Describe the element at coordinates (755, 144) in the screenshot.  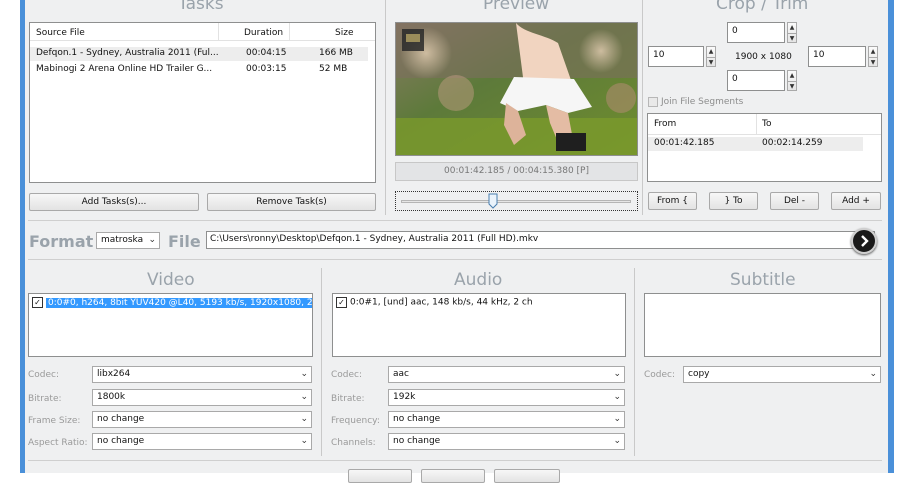
I see `trim-row: 00:01:42.185 00:02:14.259` at that location.